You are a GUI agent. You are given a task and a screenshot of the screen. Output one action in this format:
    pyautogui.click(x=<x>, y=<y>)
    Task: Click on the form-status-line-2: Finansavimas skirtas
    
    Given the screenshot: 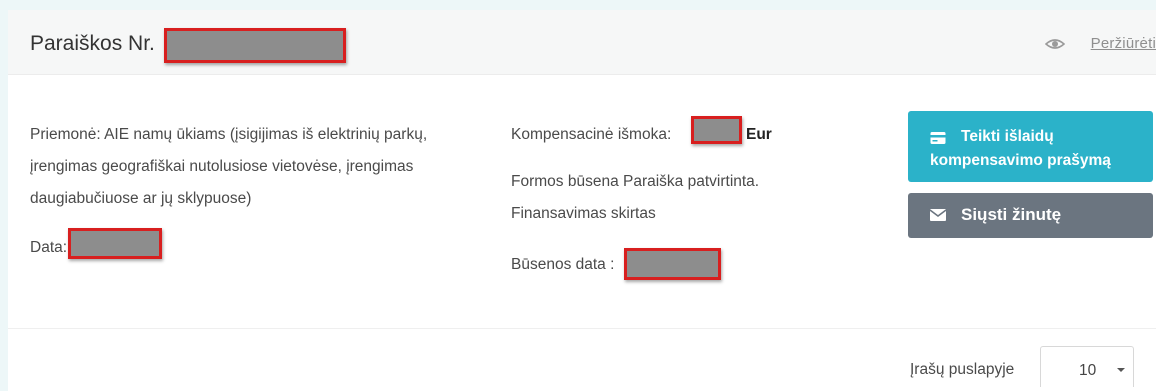 What is the action you would take?
    pyautogui.click(x=583, y=213)
    